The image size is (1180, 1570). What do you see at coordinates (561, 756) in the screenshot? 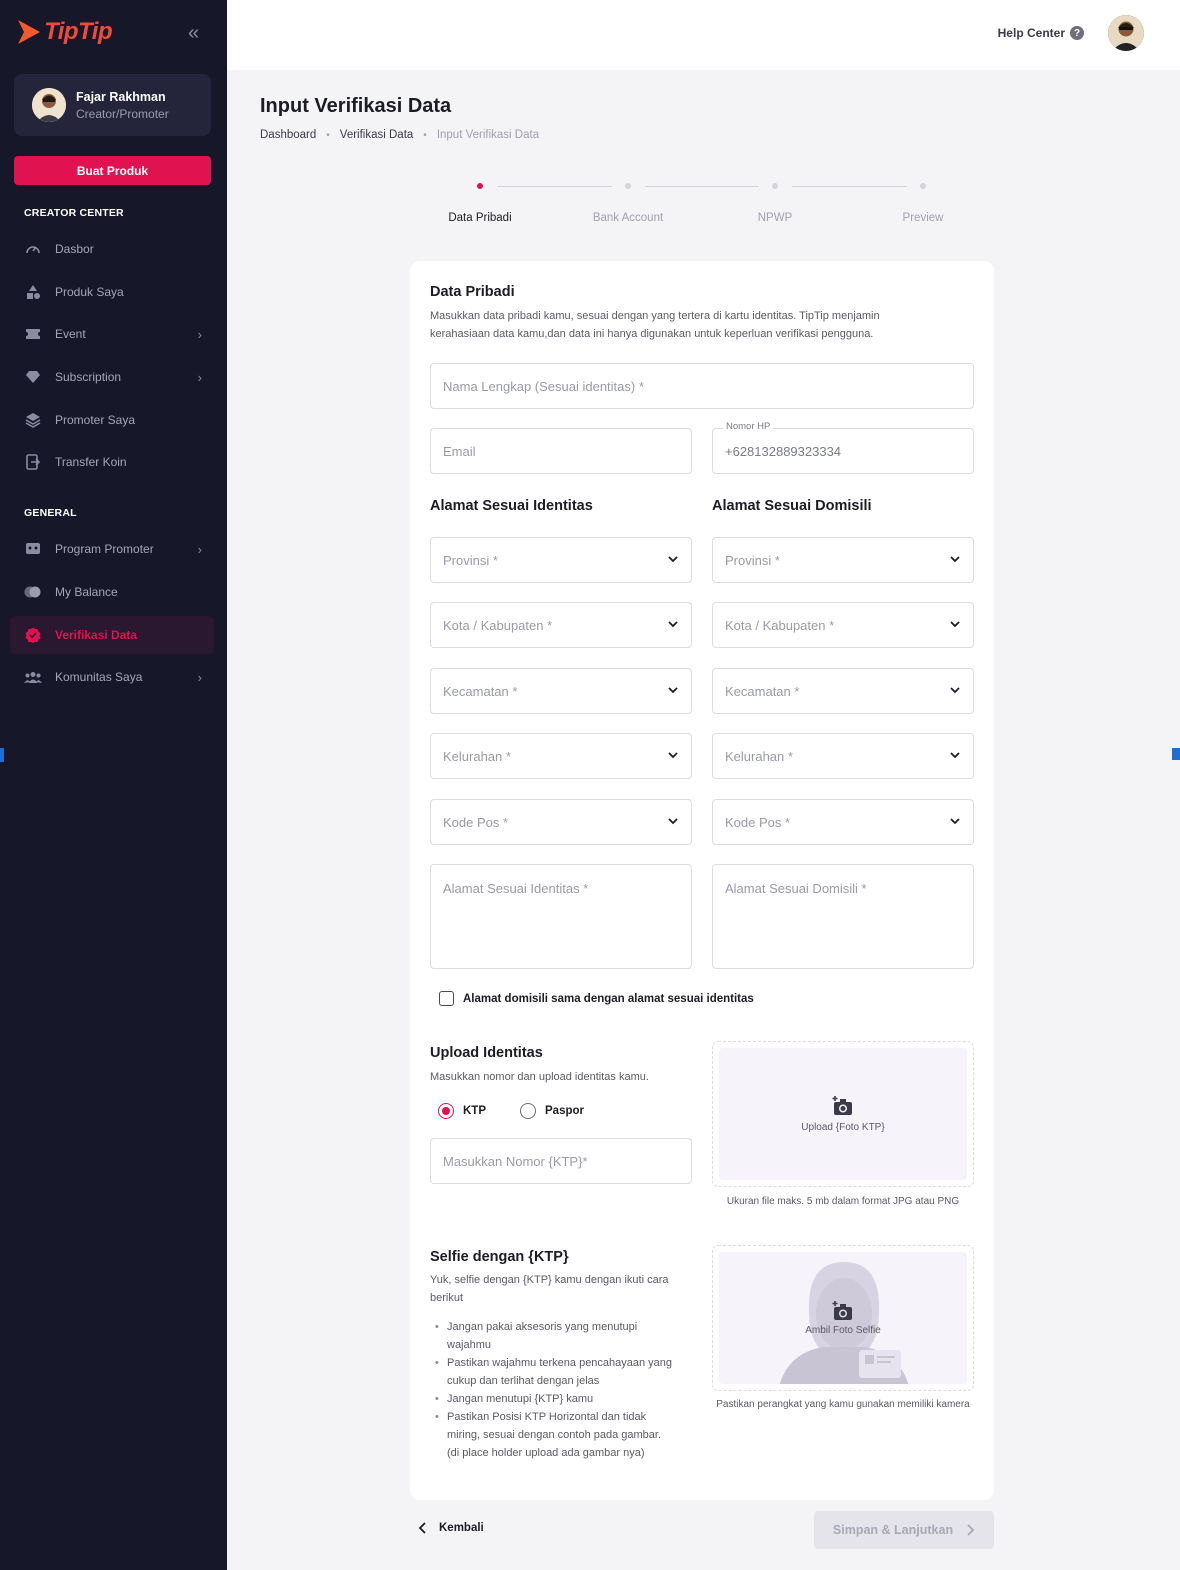
I see `id-subdistrict-select: Kelurahan *` at bounding box center [561, 756].